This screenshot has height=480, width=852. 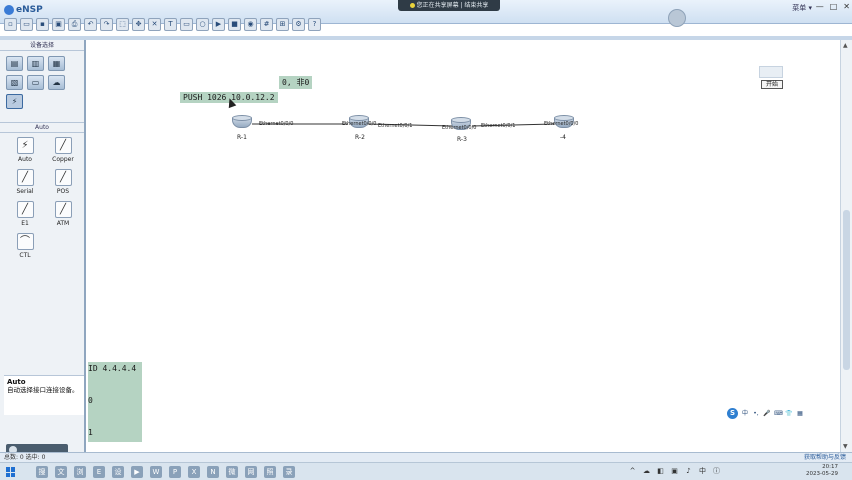 I want to click on router-label: R-1, so click(x=242, y=137).